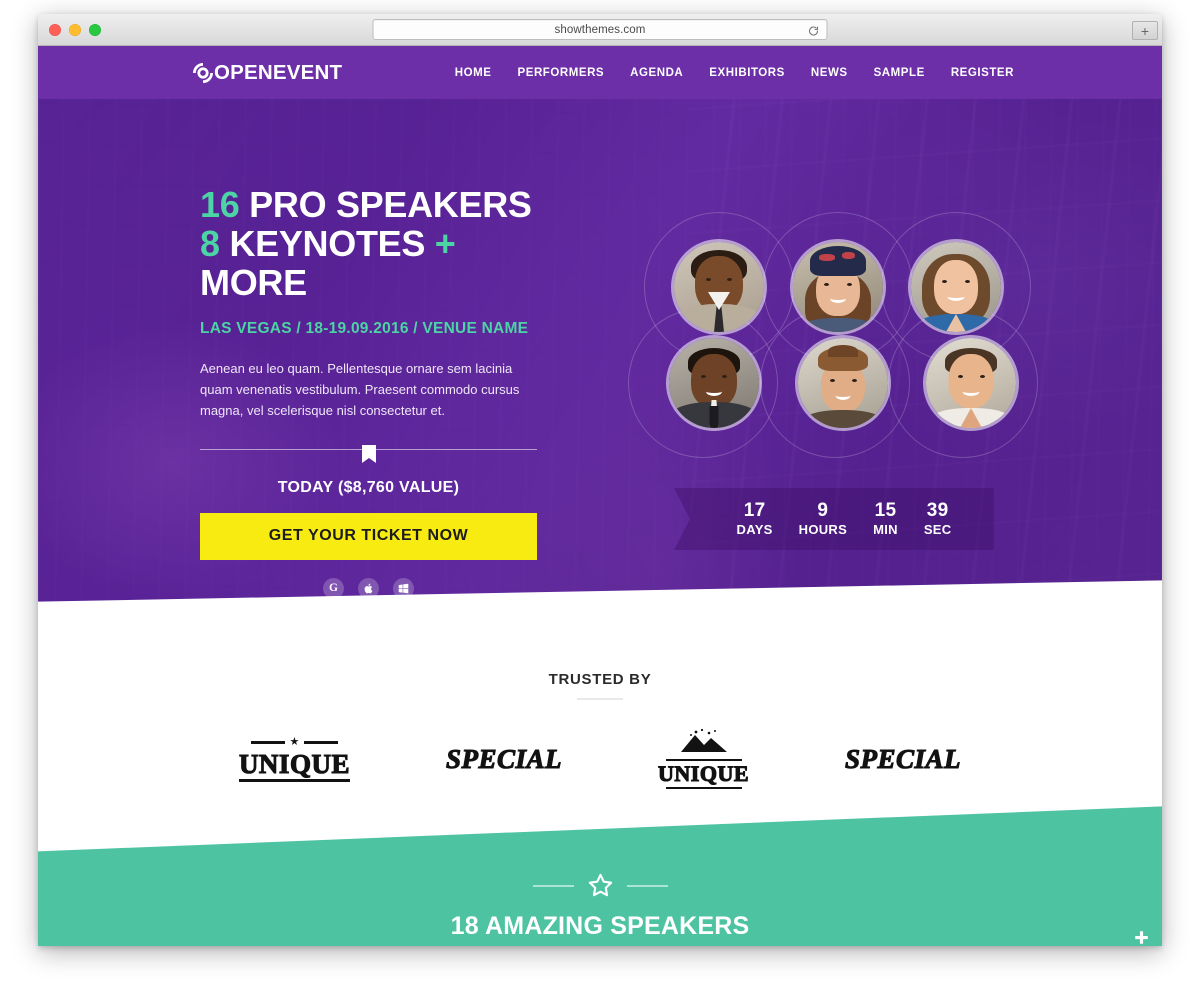 This screenshot has height=1003, width=1200. What do you see at coordinates (390, 204) in the screenshot?
I see `headline-text-speakers: PRO SPEAKERS` at bounding box center [390, 204].